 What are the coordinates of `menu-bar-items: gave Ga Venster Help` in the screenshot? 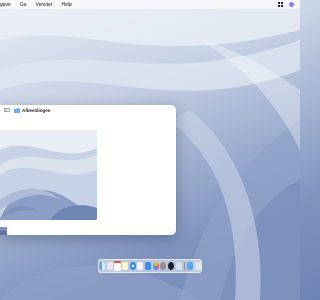 It's located at (40, 5).